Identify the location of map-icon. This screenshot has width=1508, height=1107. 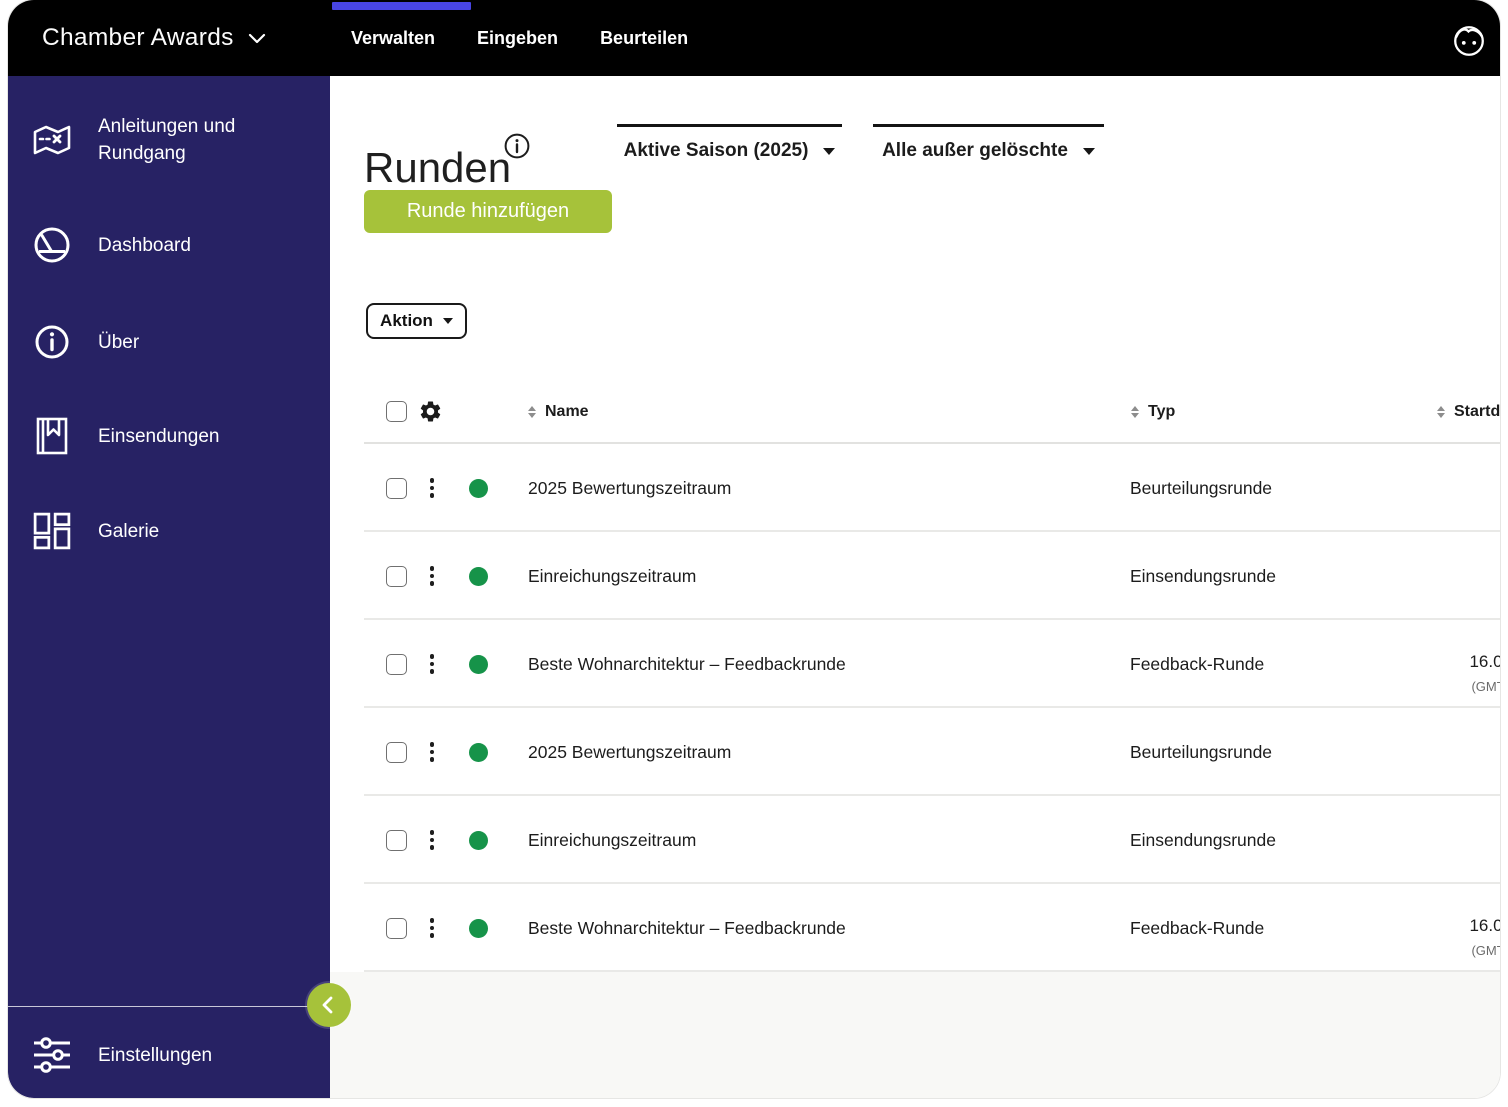
(52, 140).